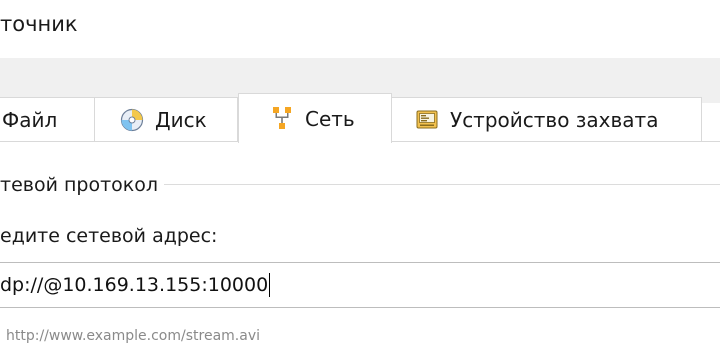 Image resolution: width=720 pixels, height=358 pixels. Describe the element at coordinates (132, 120) in the screenshot. I see `disc-icon` at that location.